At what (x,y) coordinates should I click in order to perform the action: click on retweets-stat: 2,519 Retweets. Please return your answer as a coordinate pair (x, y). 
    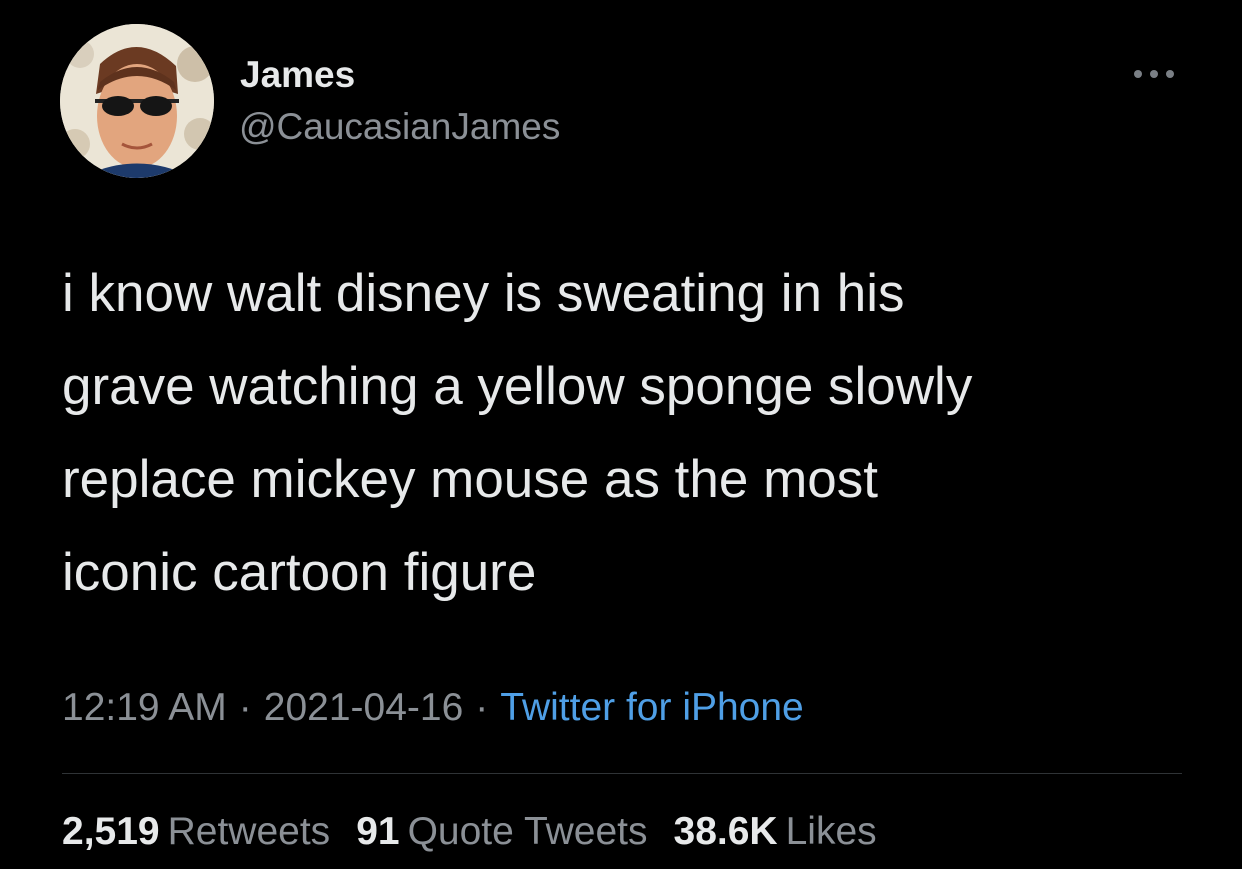
    Looking at the image, I should click on (196, 831).